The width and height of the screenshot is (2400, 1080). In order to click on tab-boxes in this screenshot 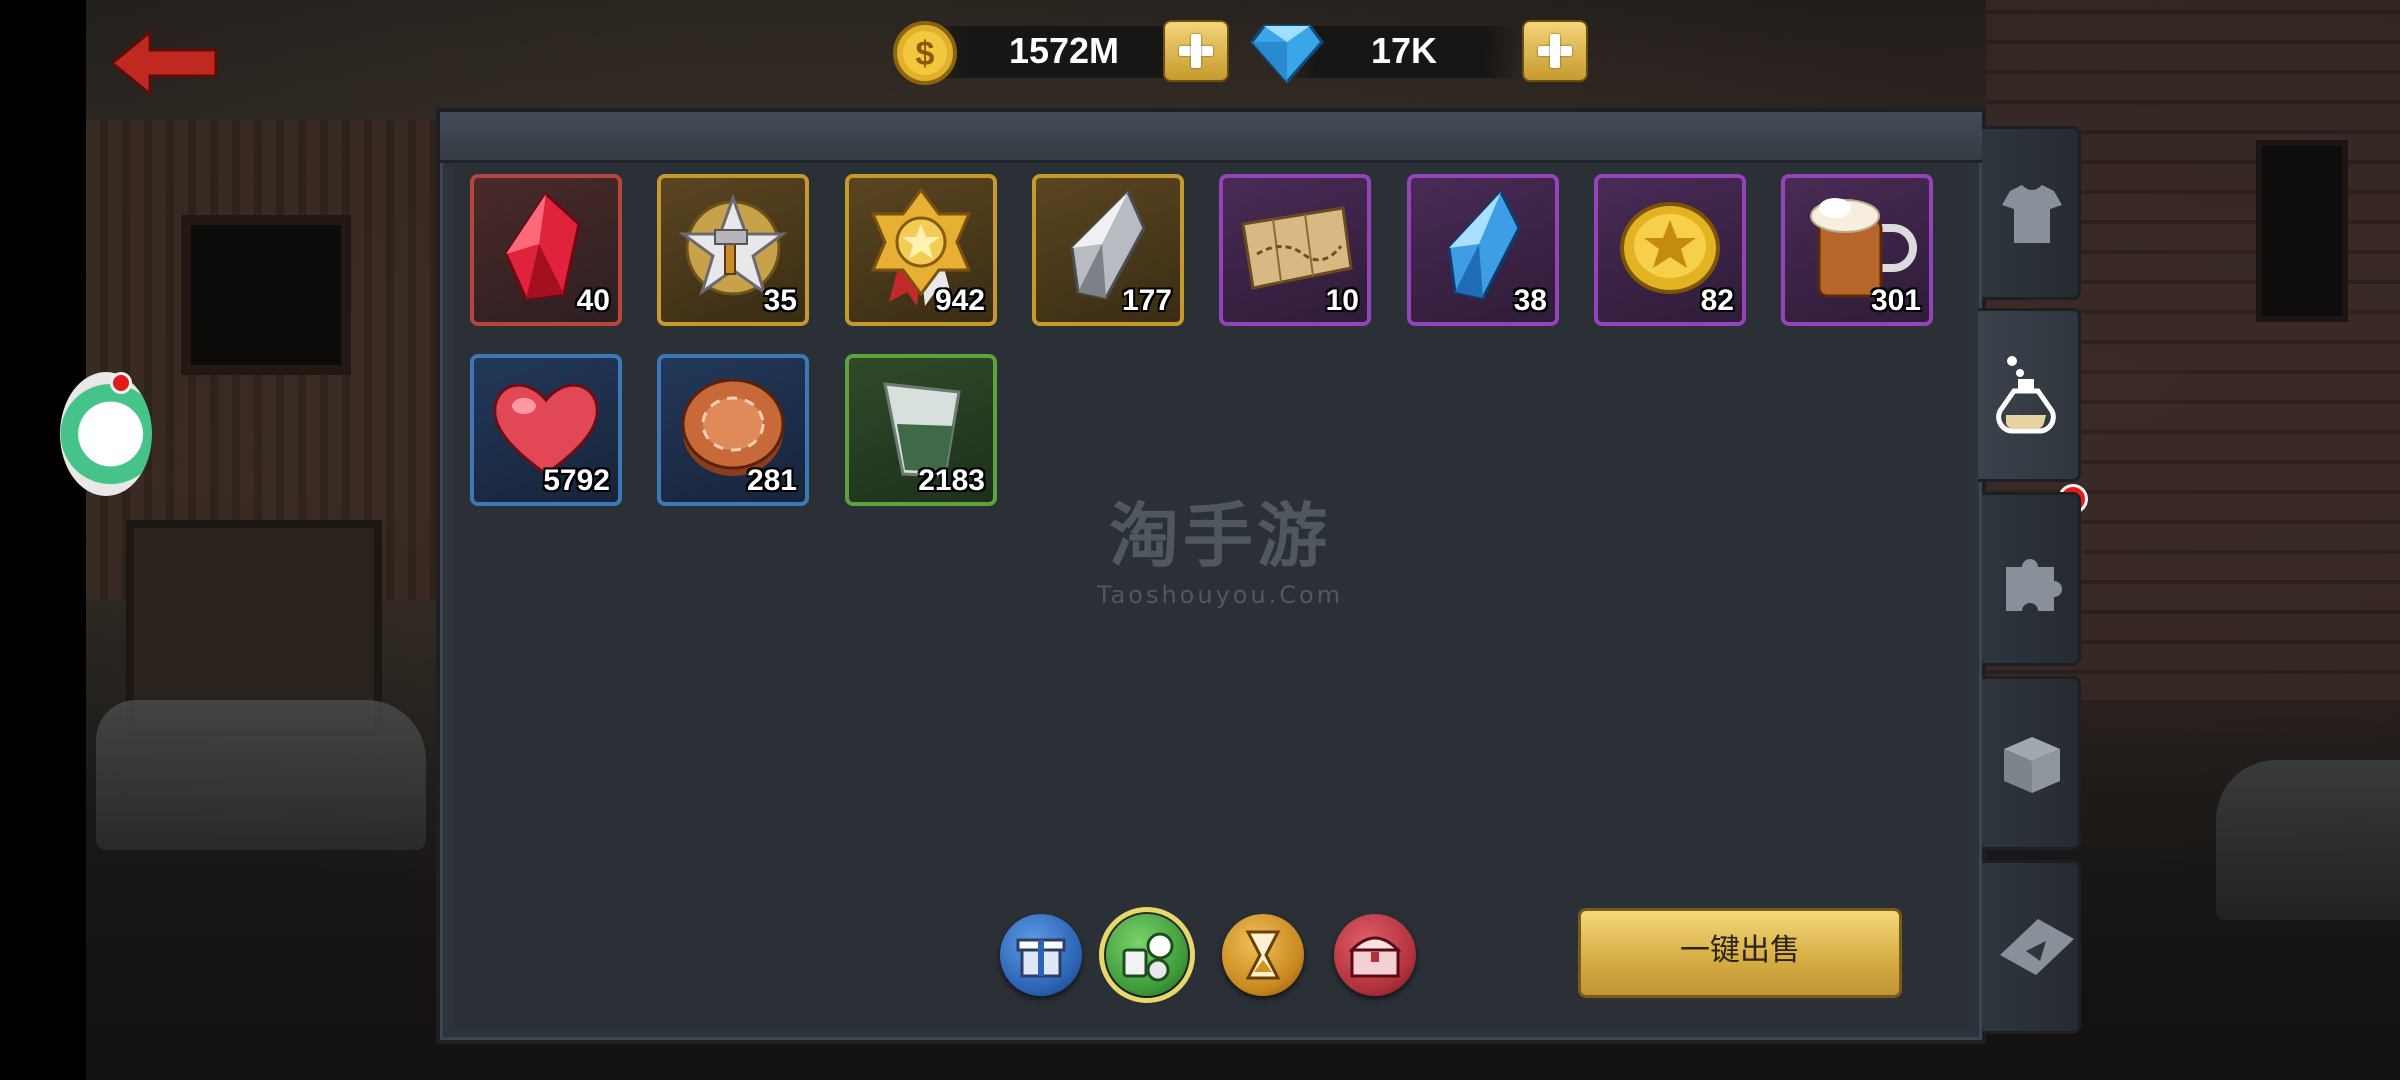, I will do `click(2031, 763)`.